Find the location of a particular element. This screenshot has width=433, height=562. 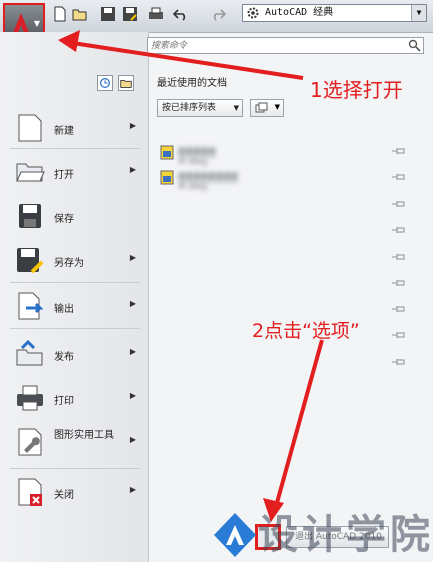

menu-item-publish: 发布 ▶ is located at coordinates (76, 354).